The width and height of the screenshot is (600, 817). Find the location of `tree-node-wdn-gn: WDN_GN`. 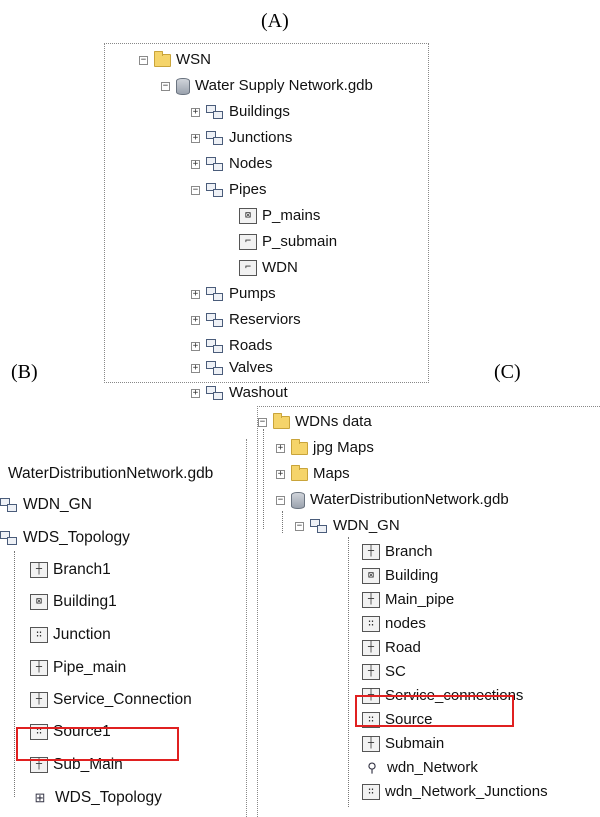

tree-node-wdn-gn: WDN_GN is located at coordinates (46, 505).